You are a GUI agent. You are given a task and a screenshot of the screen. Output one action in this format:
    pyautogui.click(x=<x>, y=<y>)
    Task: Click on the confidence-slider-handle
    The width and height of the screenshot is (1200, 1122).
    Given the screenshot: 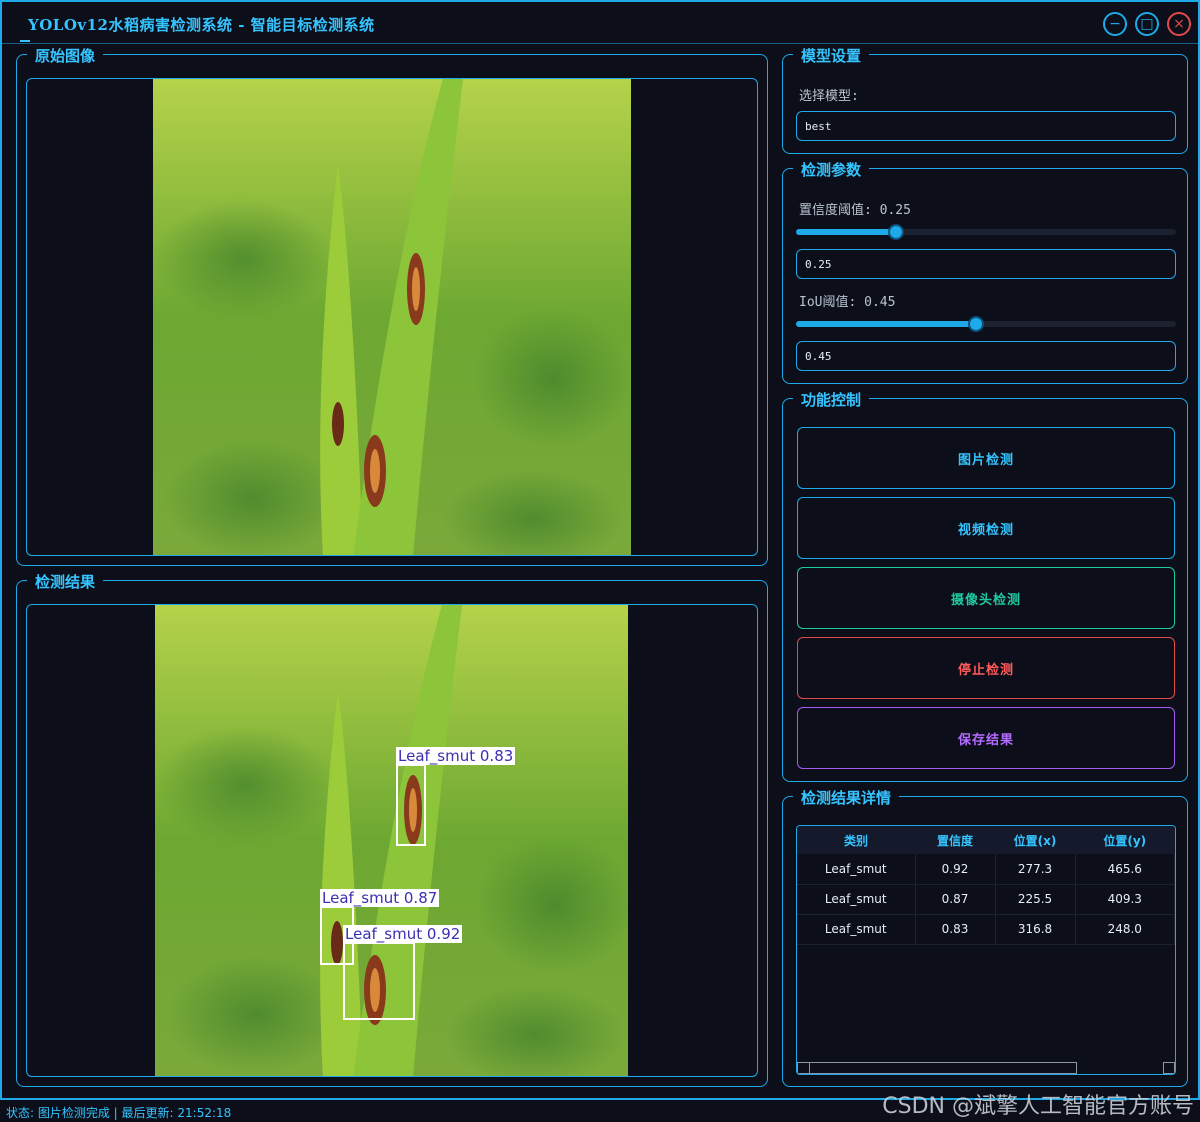 What is the action you would take?
    pyautogui.click(x=896, y=232)
    